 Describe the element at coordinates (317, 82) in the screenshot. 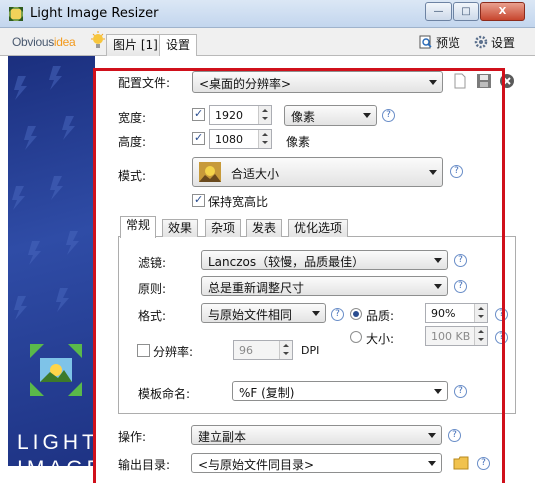

I see `profile-select: <桌面的分辨率>` at that location.